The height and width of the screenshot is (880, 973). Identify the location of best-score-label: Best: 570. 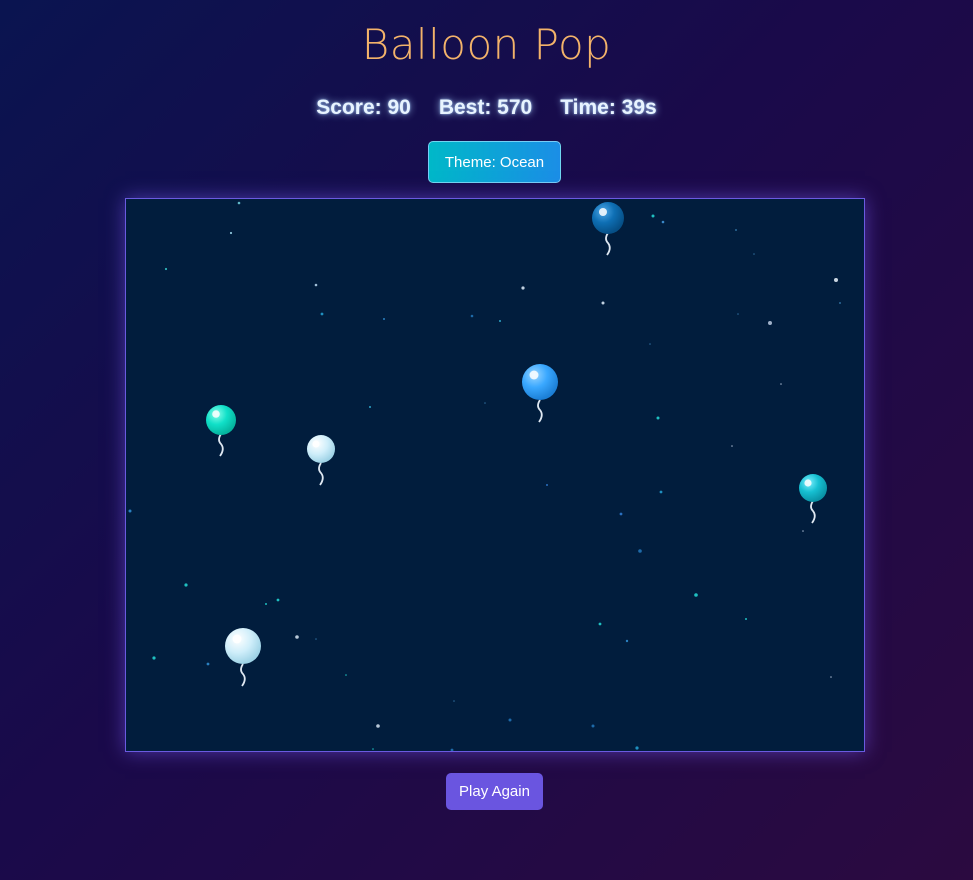
(485, 107).